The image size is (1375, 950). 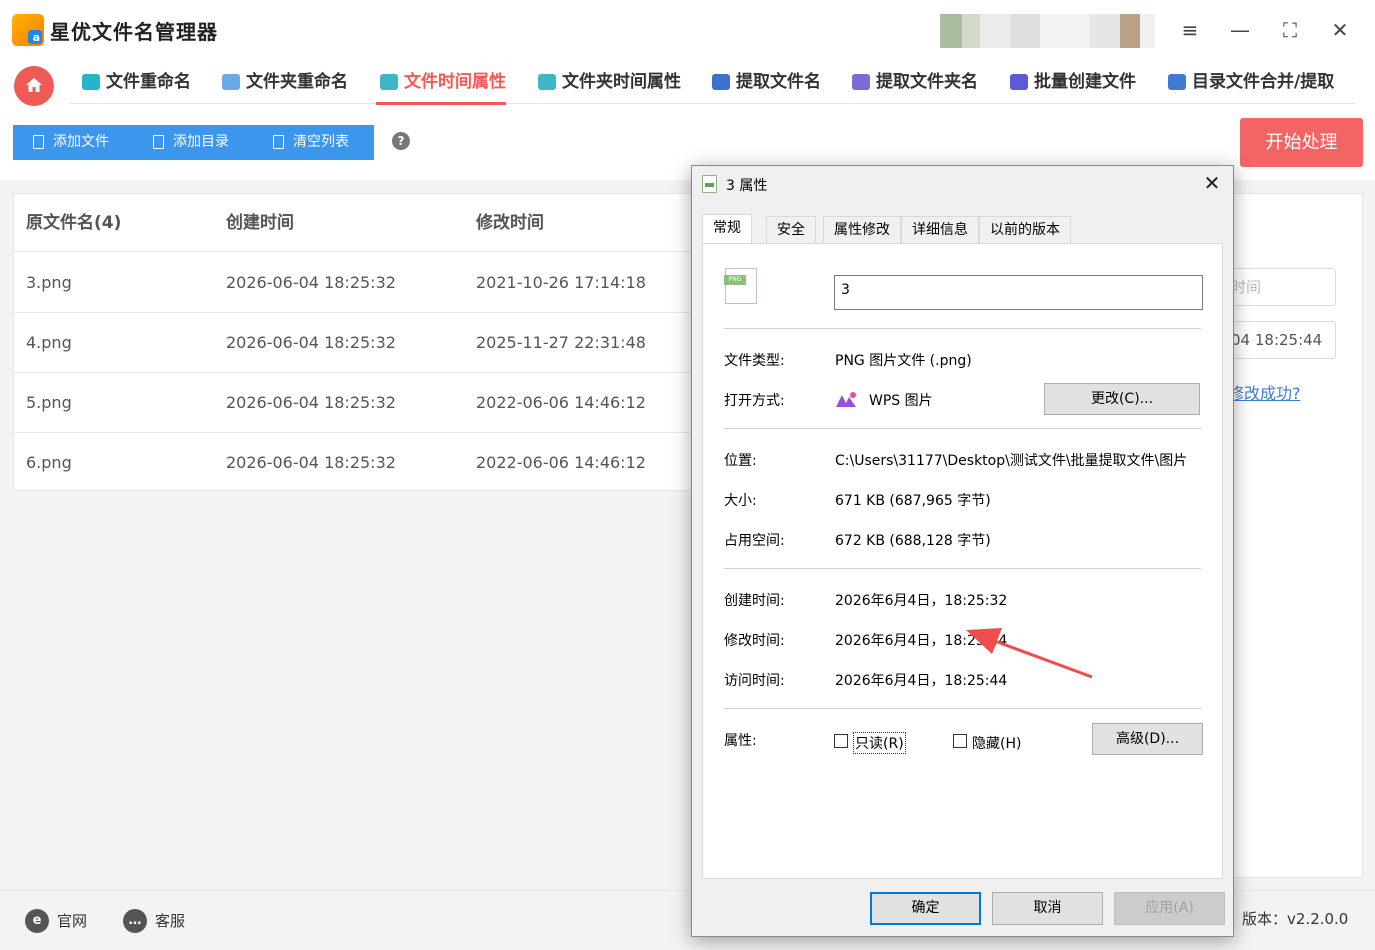 I want to click on add-file-label: 添加文件, so click(x=81, y=142).